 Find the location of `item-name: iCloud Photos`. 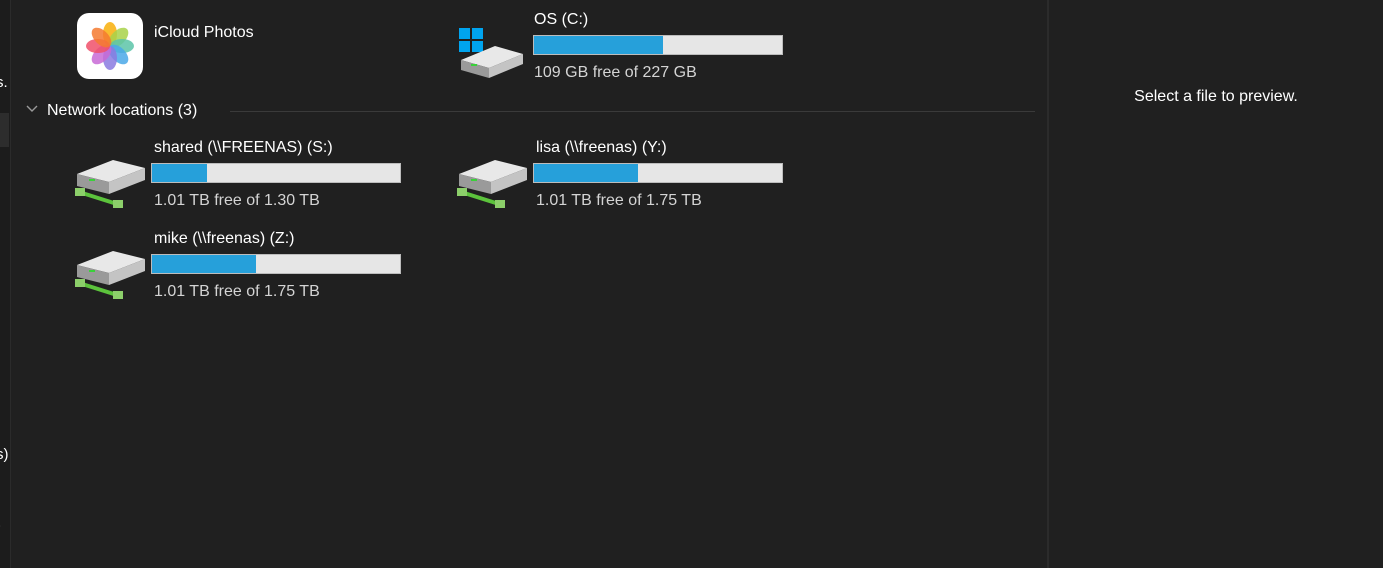

item-name: iCloud Photos is located at coordinates (204, 32).